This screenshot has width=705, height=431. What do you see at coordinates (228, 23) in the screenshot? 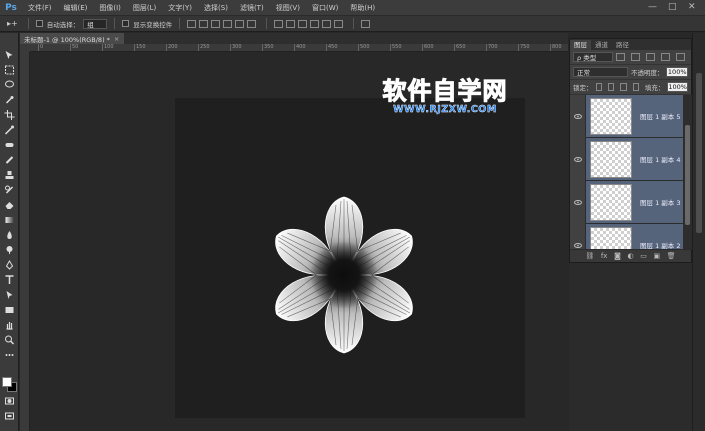
I see `align-left-icon` at bounding box center [228, 23].